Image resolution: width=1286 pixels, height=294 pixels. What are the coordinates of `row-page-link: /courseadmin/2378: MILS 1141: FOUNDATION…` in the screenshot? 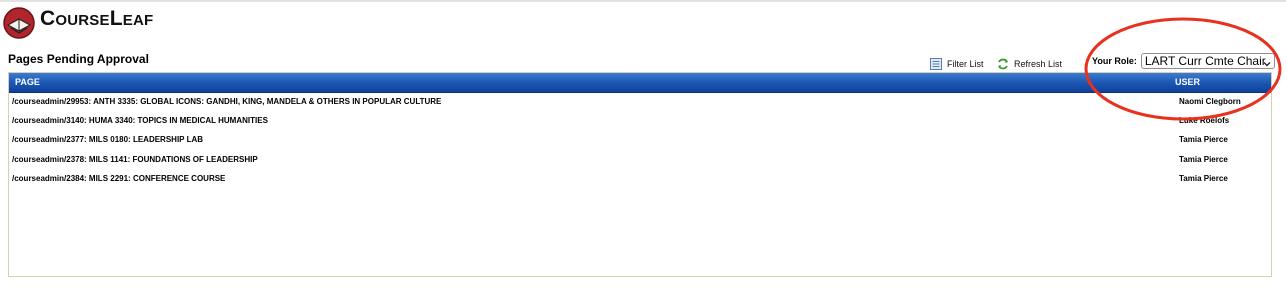 It's located at (135, 159).